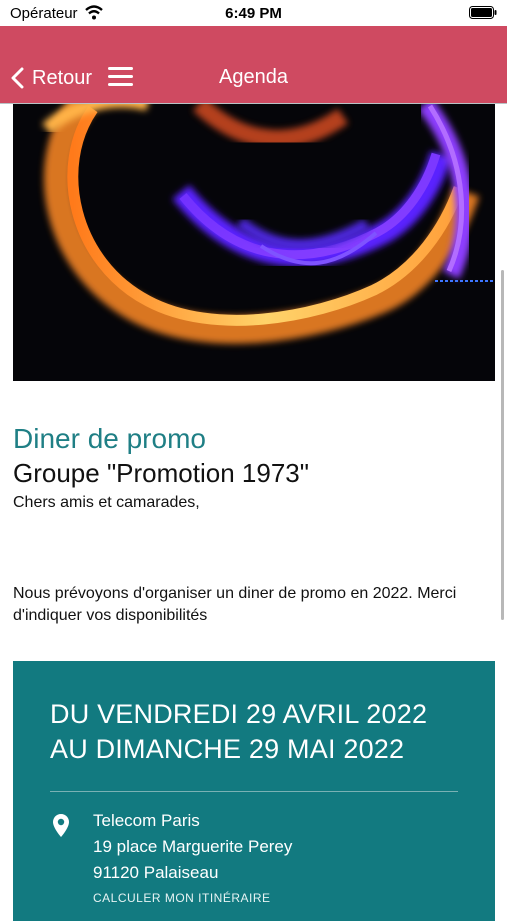 The height and width of the screenshot is (921, 507). Describe the element at coordinates (106, 502) in the screenshot. I see `event-greeting: Chers amis et camarades,` at that location.